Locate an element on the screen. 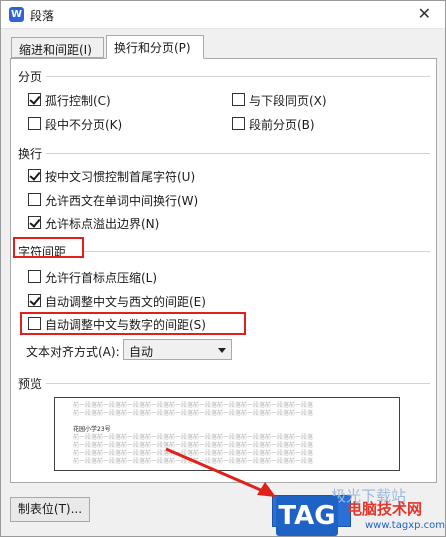 The width and height of the screenshot is (446, 537). option-label: 自动调整中文与西文的间距(E) is located at coordinates (125, 302).